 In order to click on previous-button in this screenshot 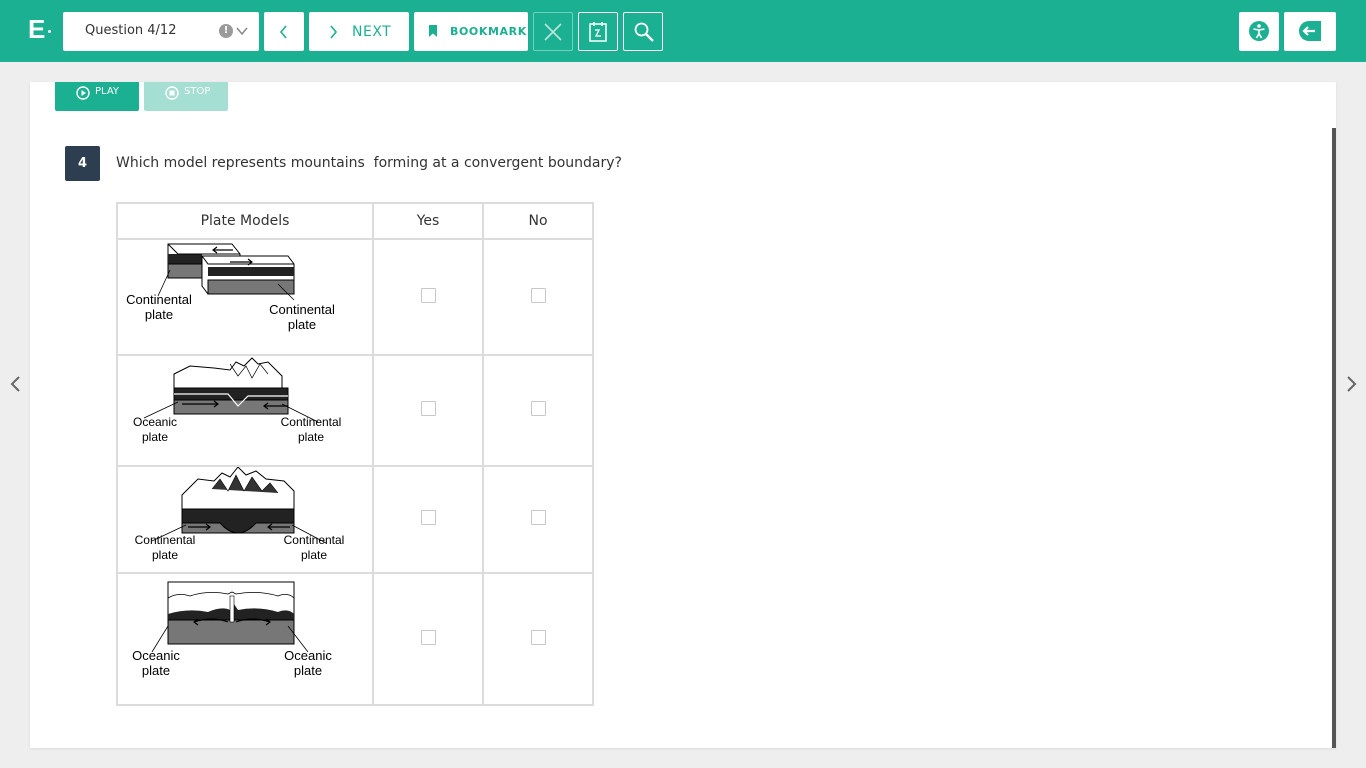, I will do `click(284, 31)`.